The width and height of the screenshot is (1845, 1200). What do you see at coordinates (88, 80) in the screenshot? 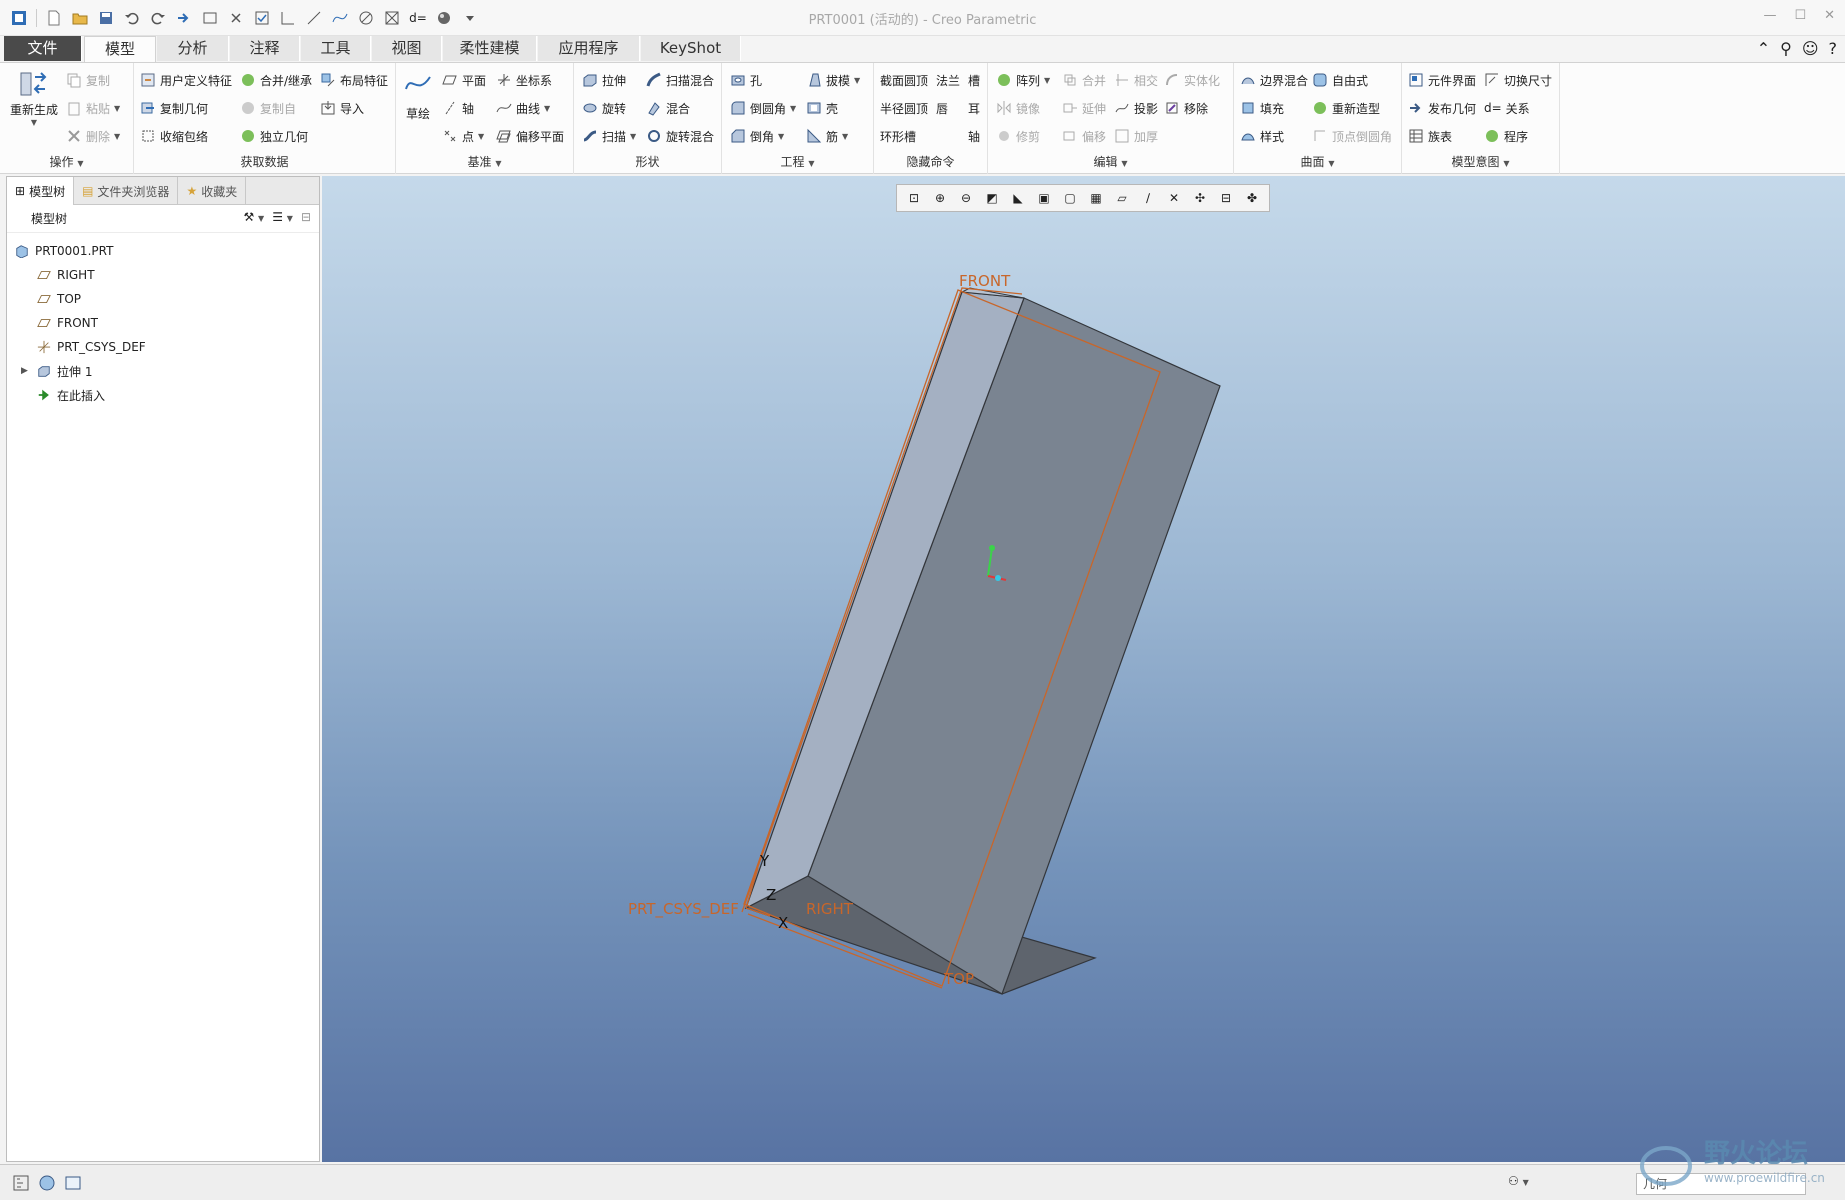
I see `copy-button: 复制` at bounding box center [88, 80].